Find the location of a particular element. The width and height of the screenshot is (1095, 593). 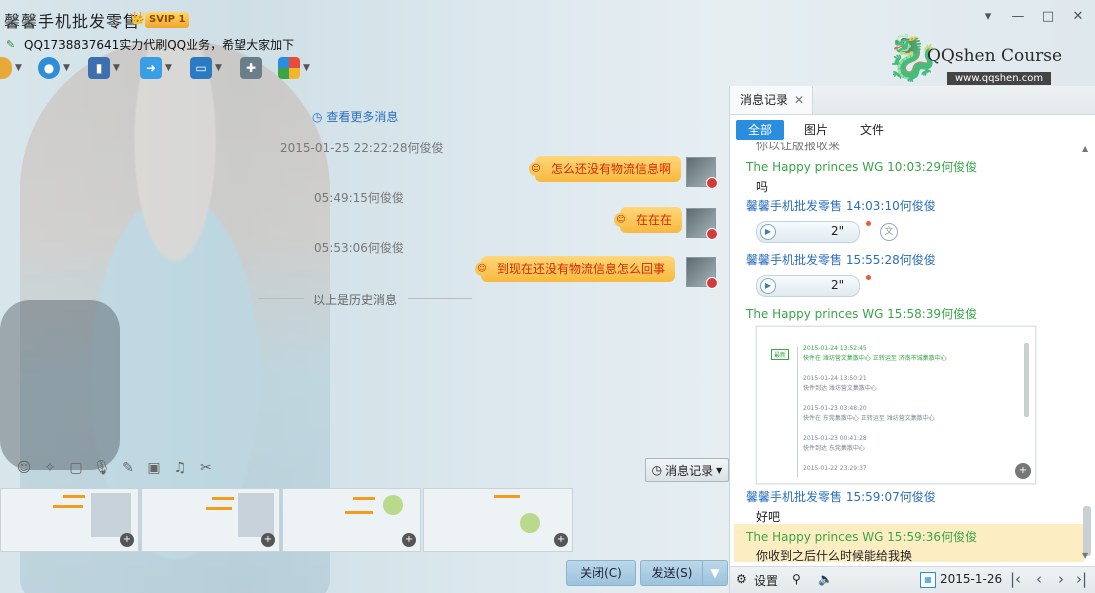

history-message-cut: 你以让版报收来 is located at coordinates (798, 147).